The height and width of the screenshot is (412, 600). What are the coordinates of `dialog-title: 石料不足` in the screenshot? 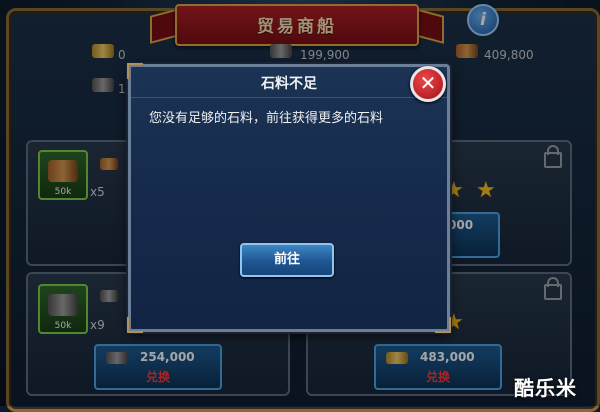 It's located at (289, 84).